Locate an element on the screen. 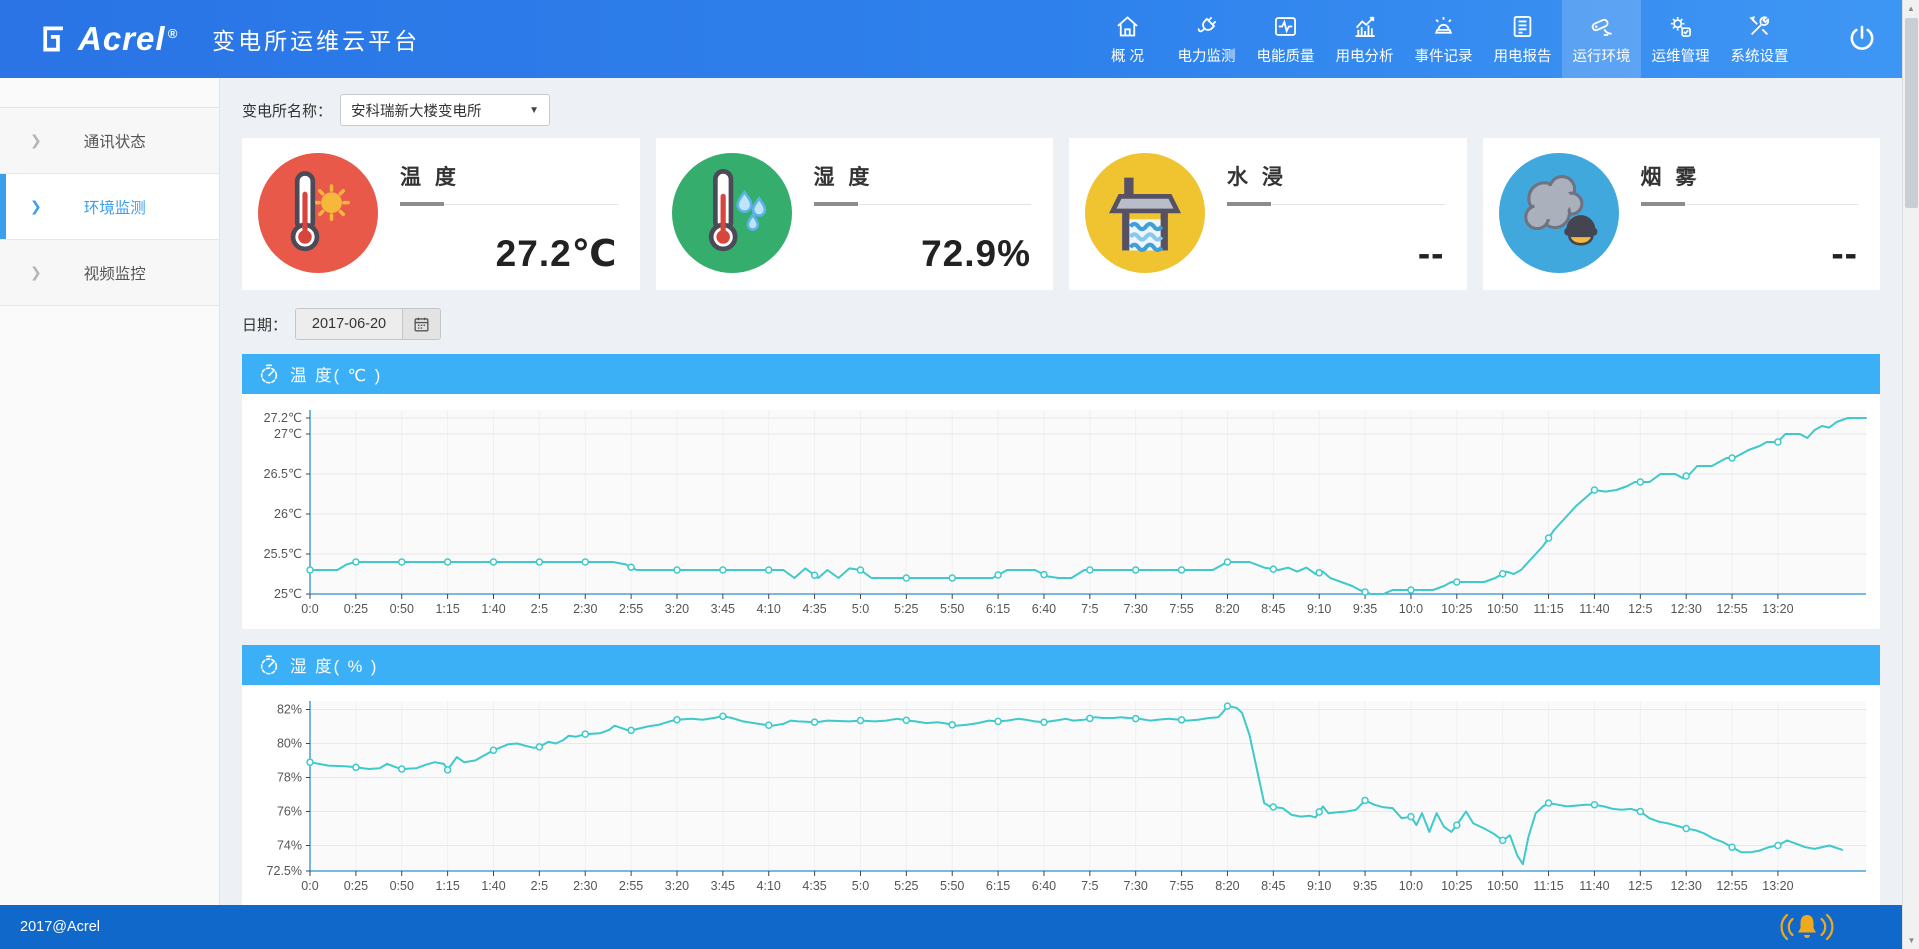 The image size is (1919, 949). svg-text: 26.5℃ is located at coordinates (283, 474).